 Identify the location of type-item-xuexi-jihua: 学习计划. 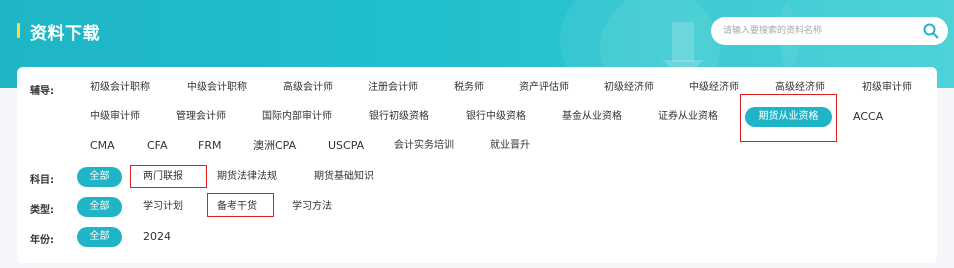
(163, 207).